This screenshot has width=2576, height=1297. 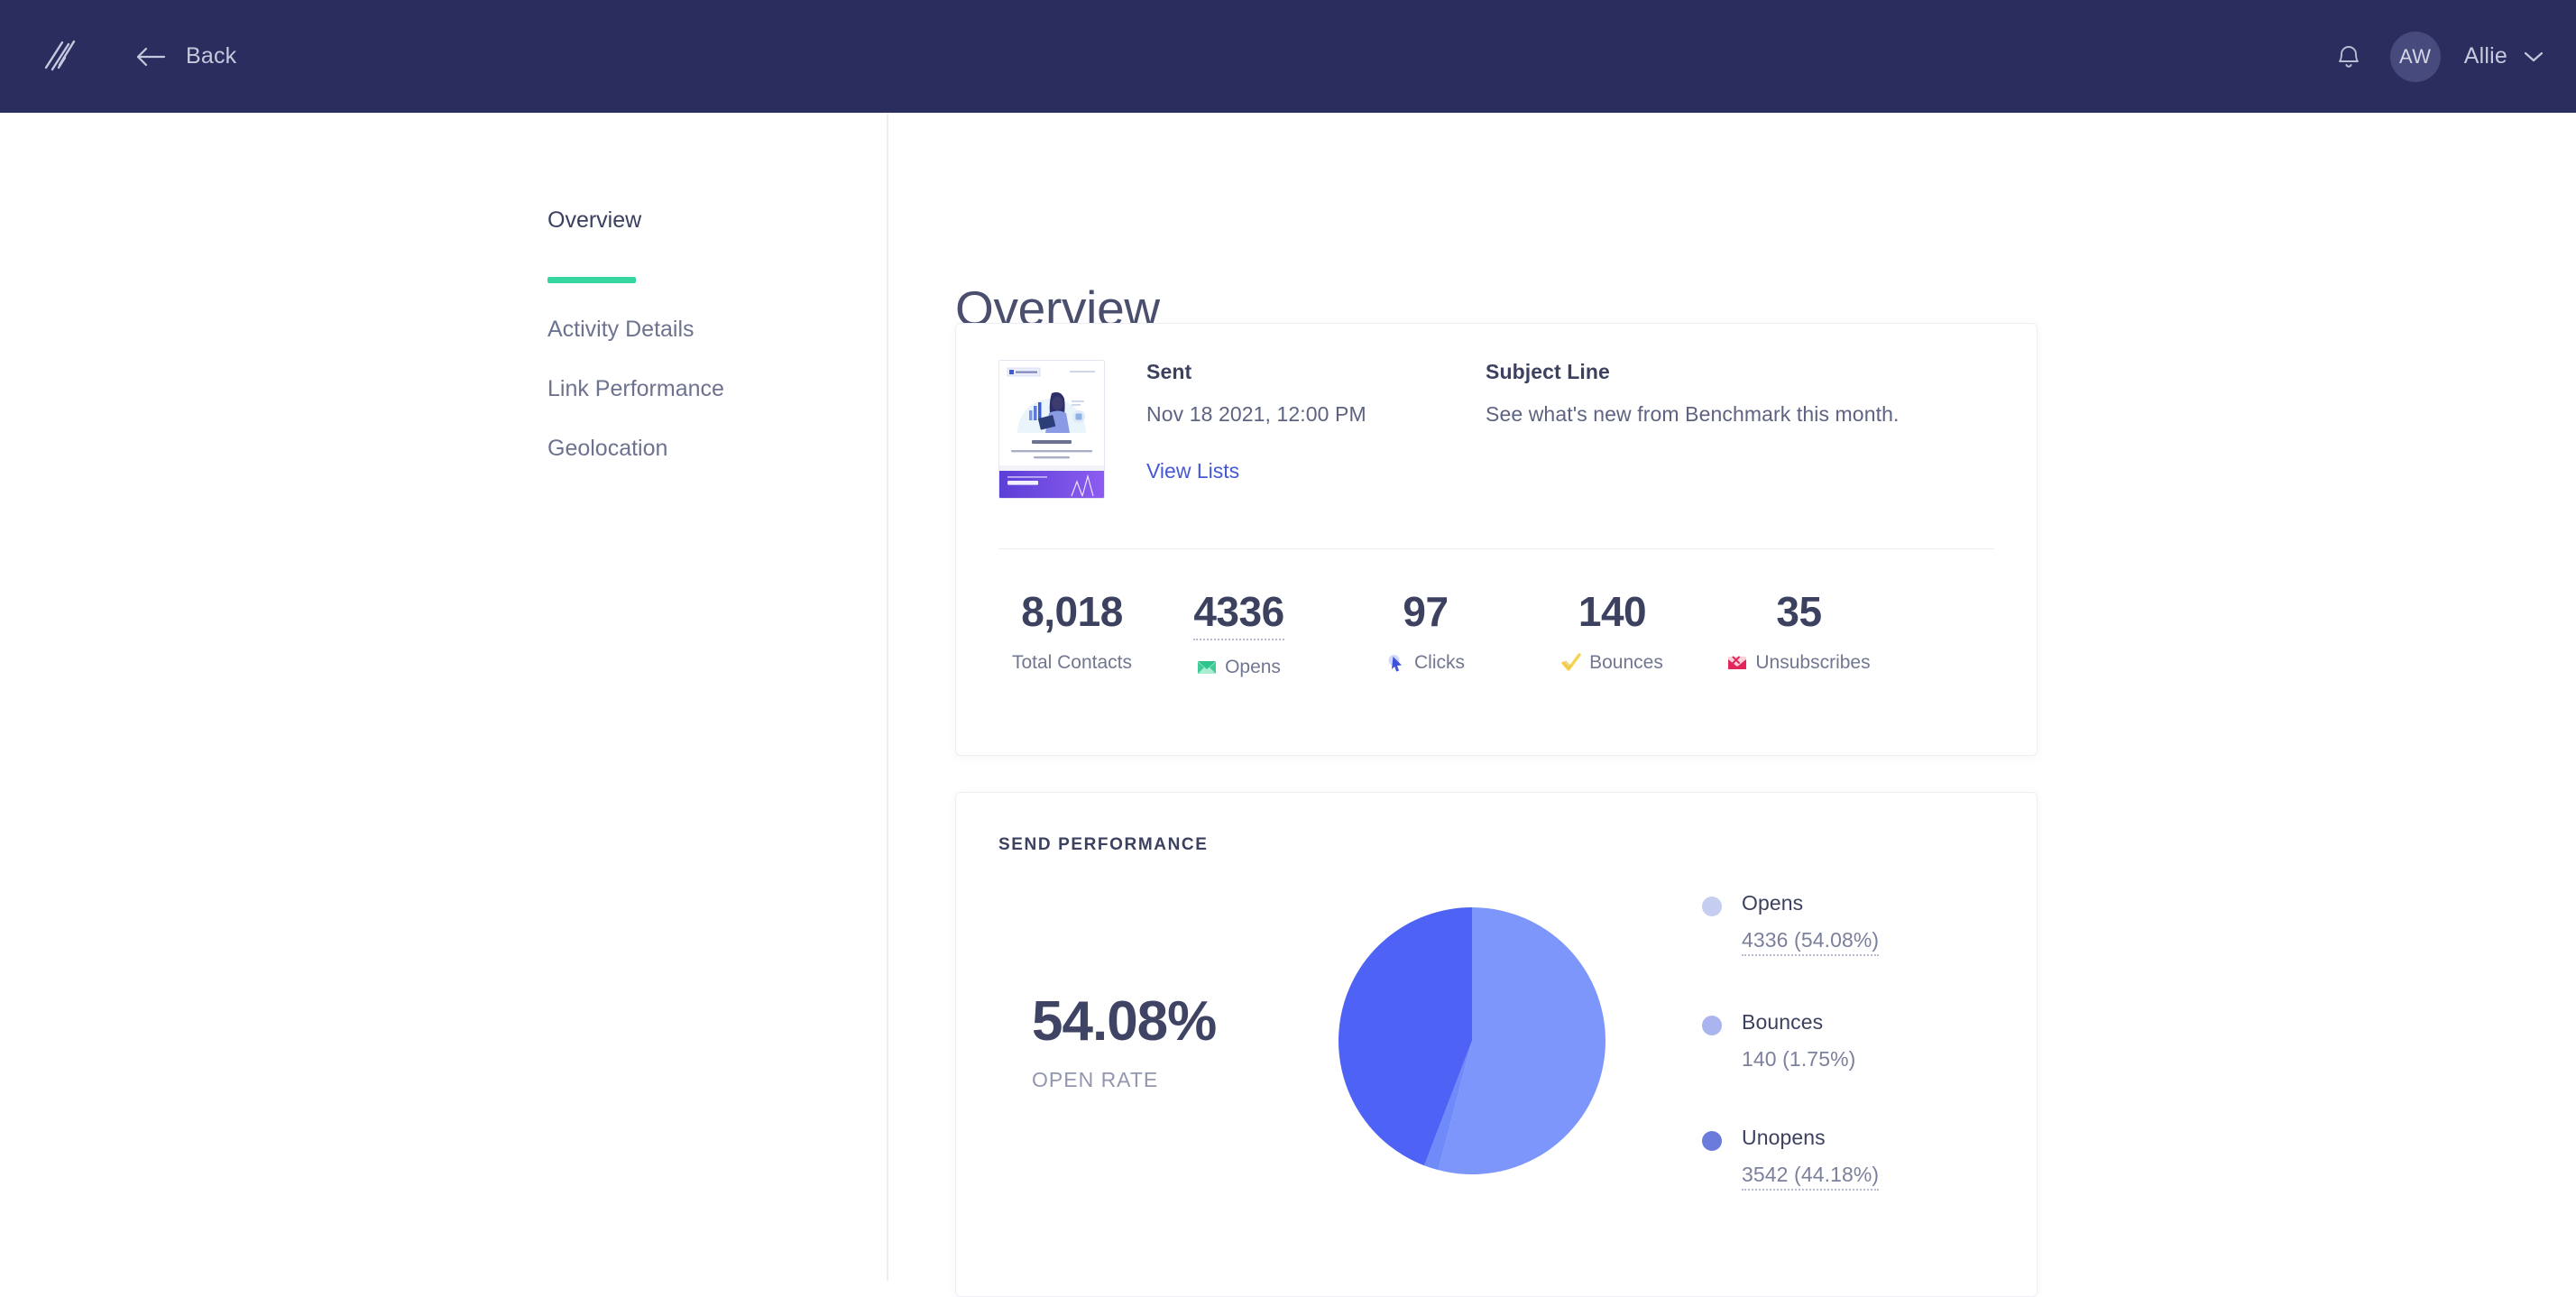 I want to click on stat-unsubscribes-label: Unsubscribes, so click(x=1813, y=662).